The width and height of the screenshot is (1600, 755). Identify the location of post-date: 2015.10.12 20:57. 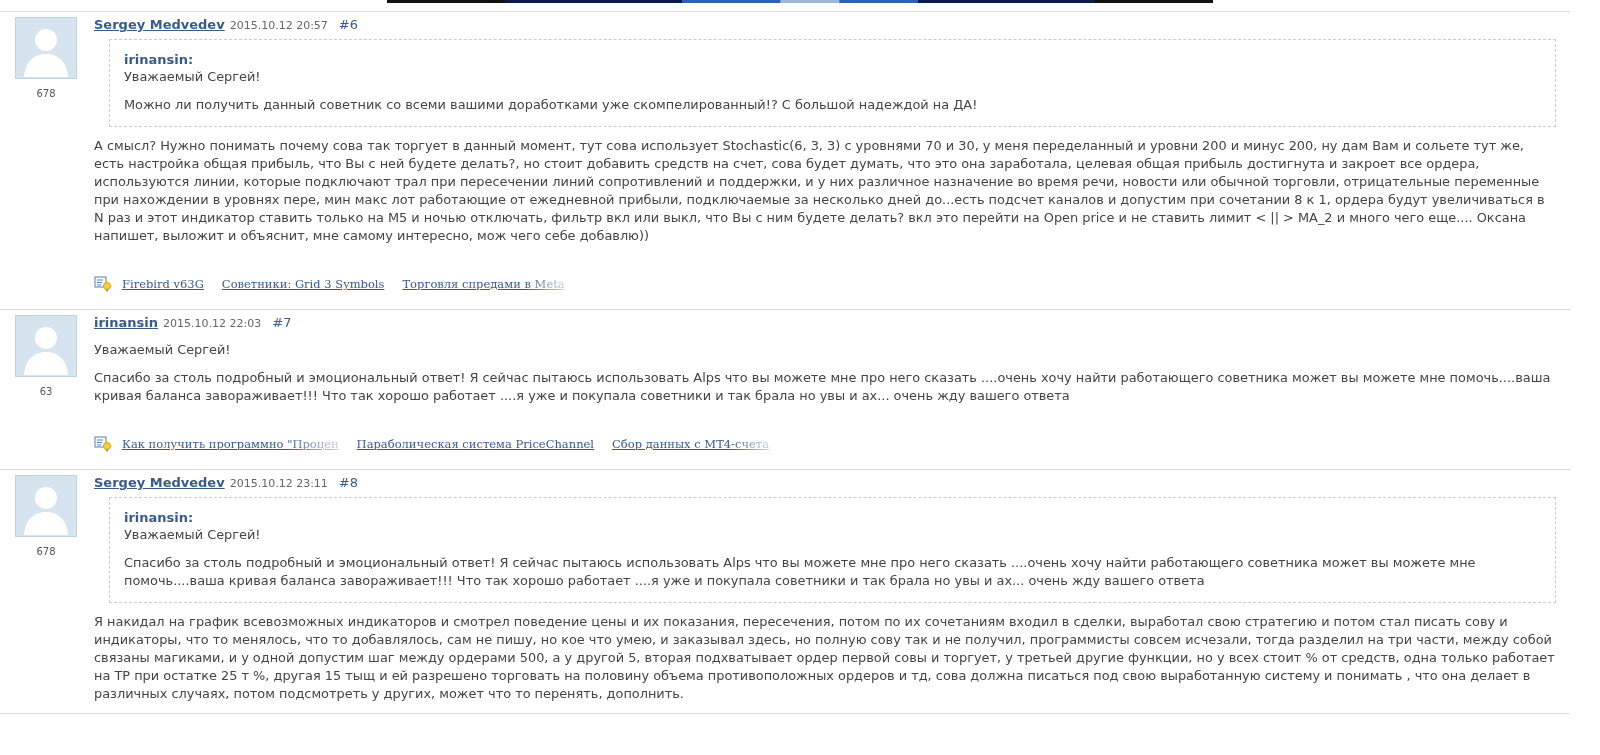
(278, 25).